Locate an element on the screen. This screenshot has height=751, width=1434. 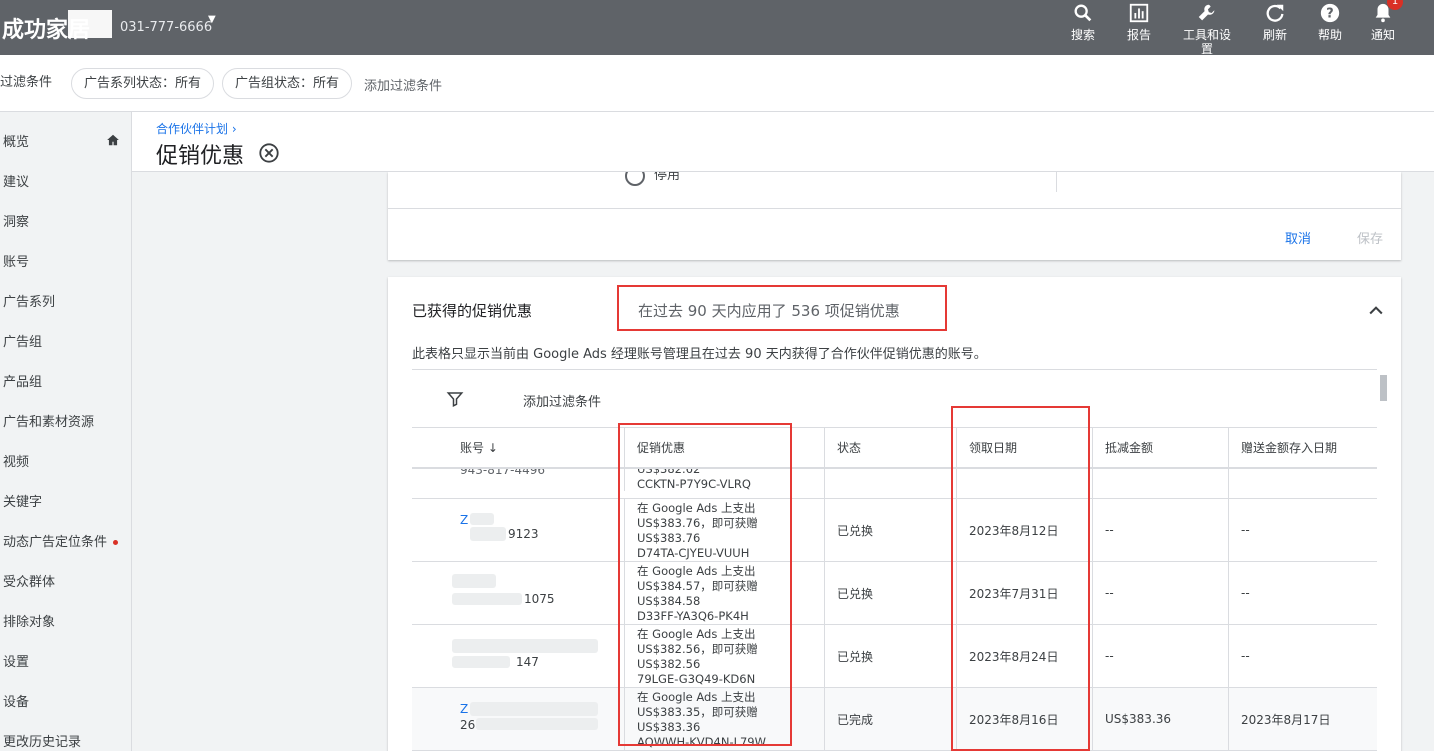
alert-dot-icon is located at coordinates (116, 542).